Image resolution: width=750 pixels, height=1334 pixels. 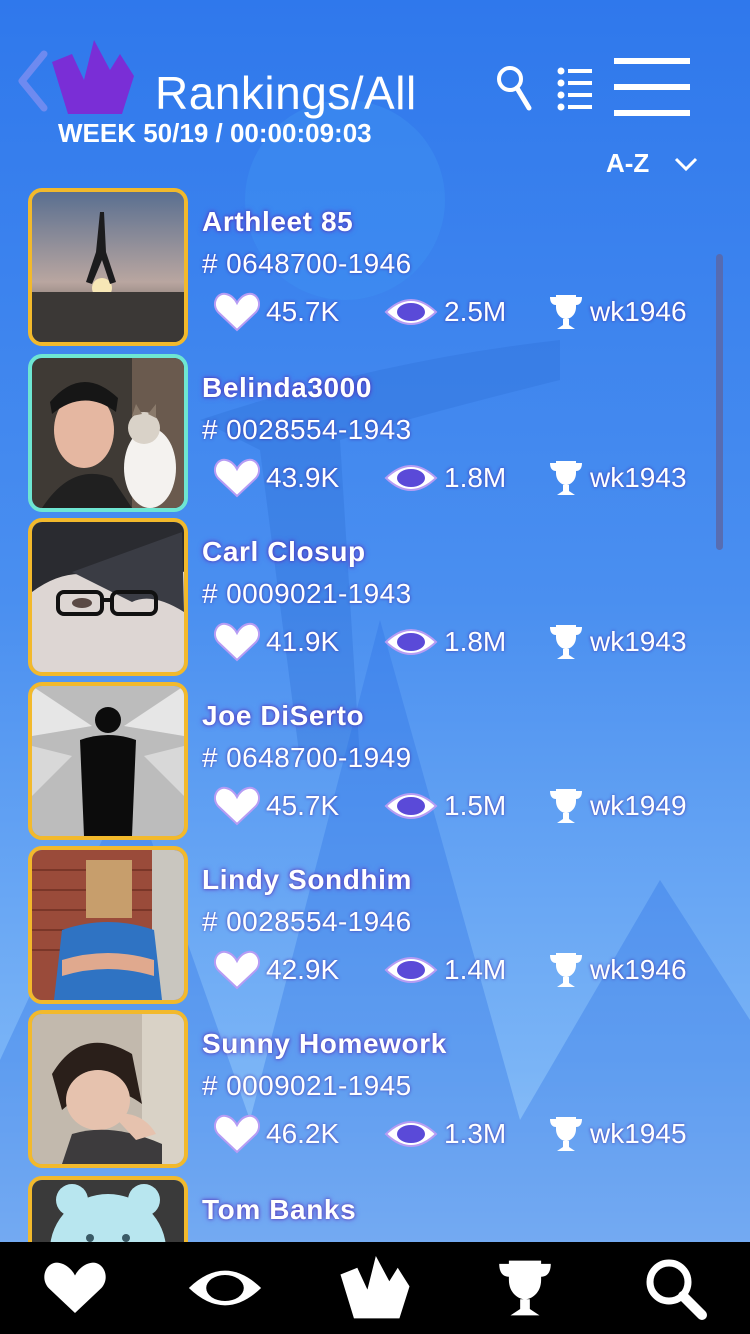 I want to click on ranking-code: # 0028554-1946, so click(x=307, y=921).